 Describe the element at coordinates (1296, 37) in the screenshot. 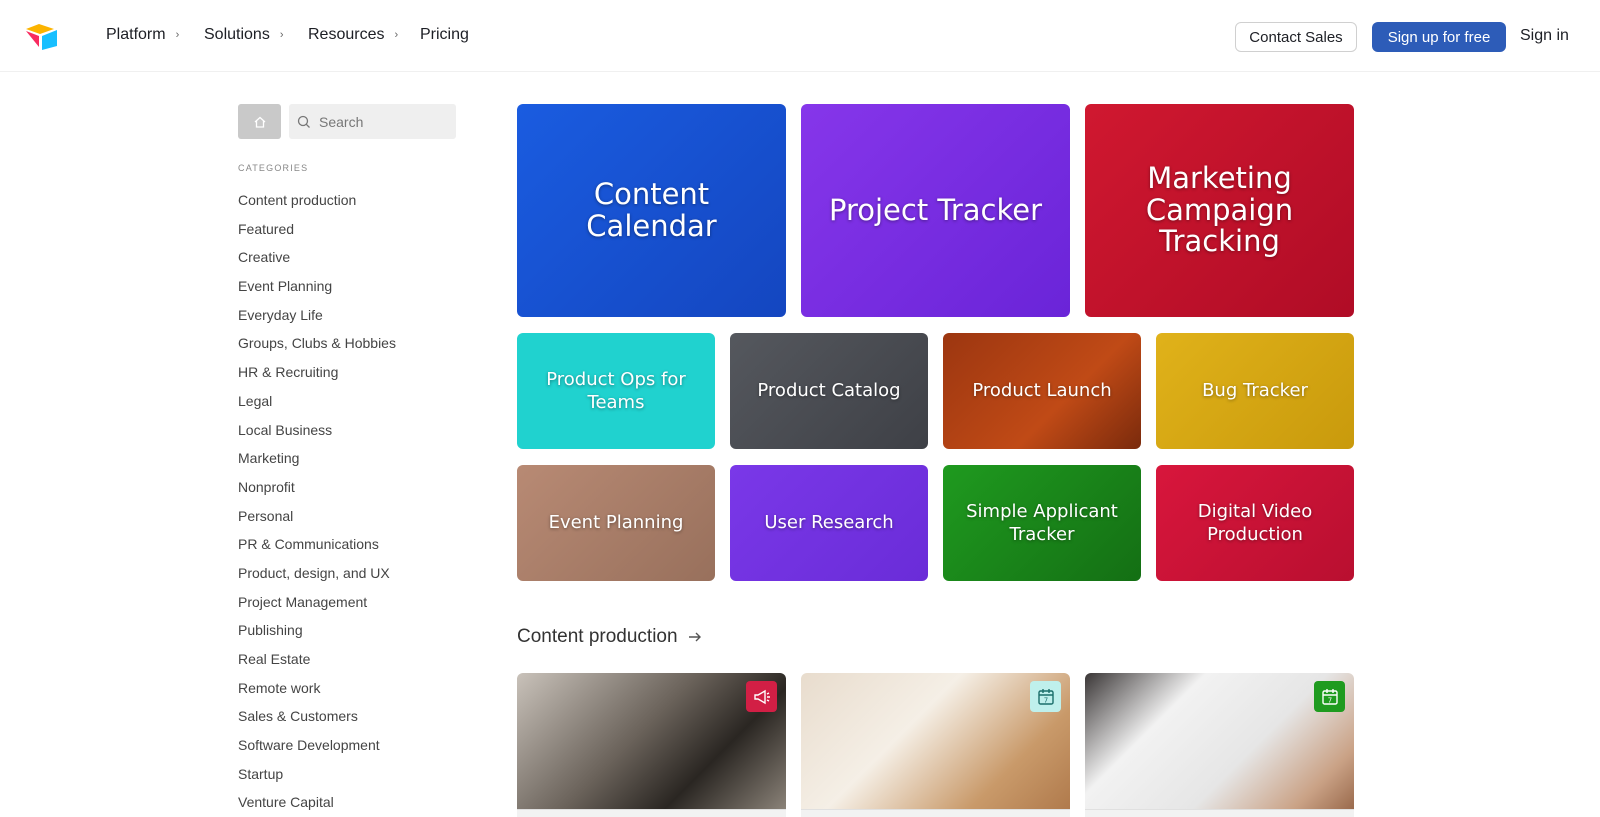

I see `contact-sales-button: Contact Sales` at that location.